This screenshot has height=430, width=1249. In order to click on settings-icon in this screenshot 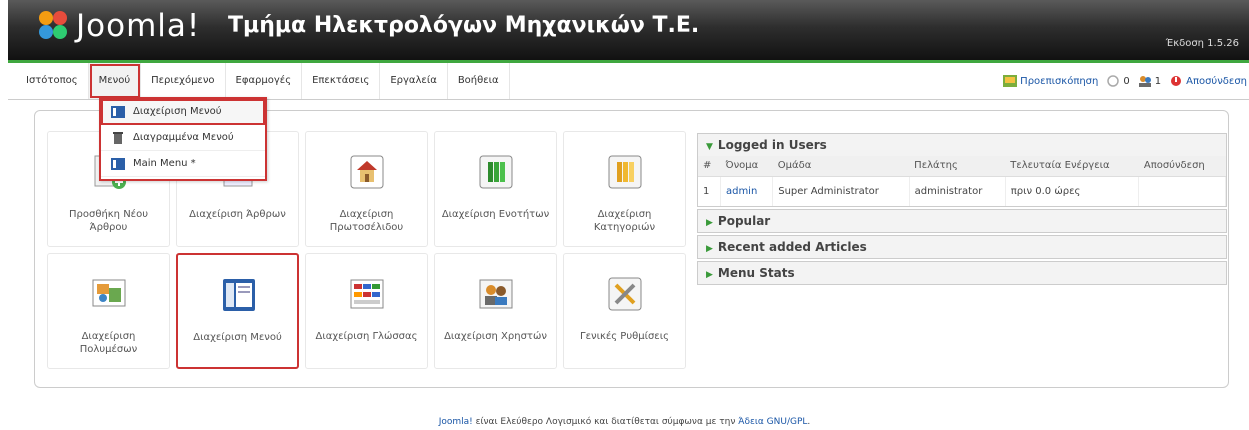, I will do `click(625, 294)`.